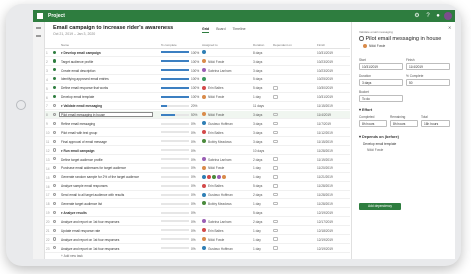 The width and height of the screenshot is (471, 274). I want to click on finish-date: 10/23/2019, so click(325, 62).